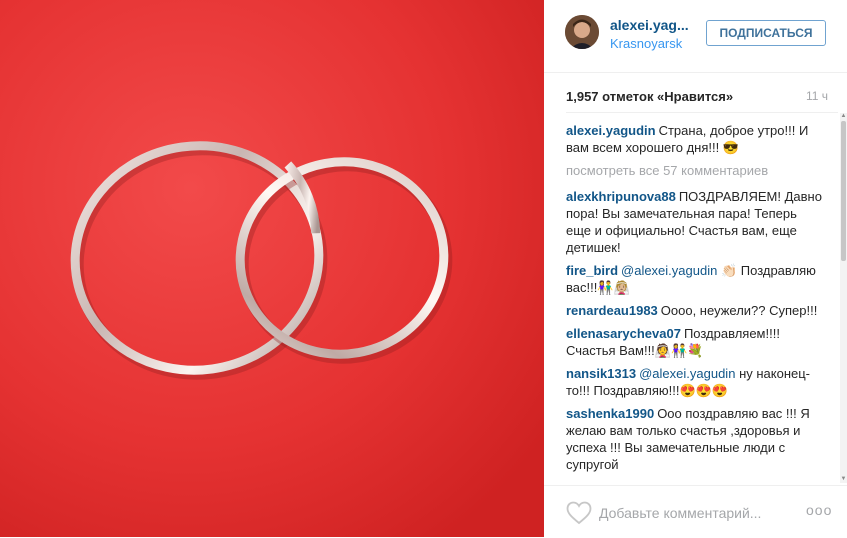 This screenshot has width=847, height=538. I want to click on comment-text: Оооо, неужели?? Супер!!!, so click(739, 310).